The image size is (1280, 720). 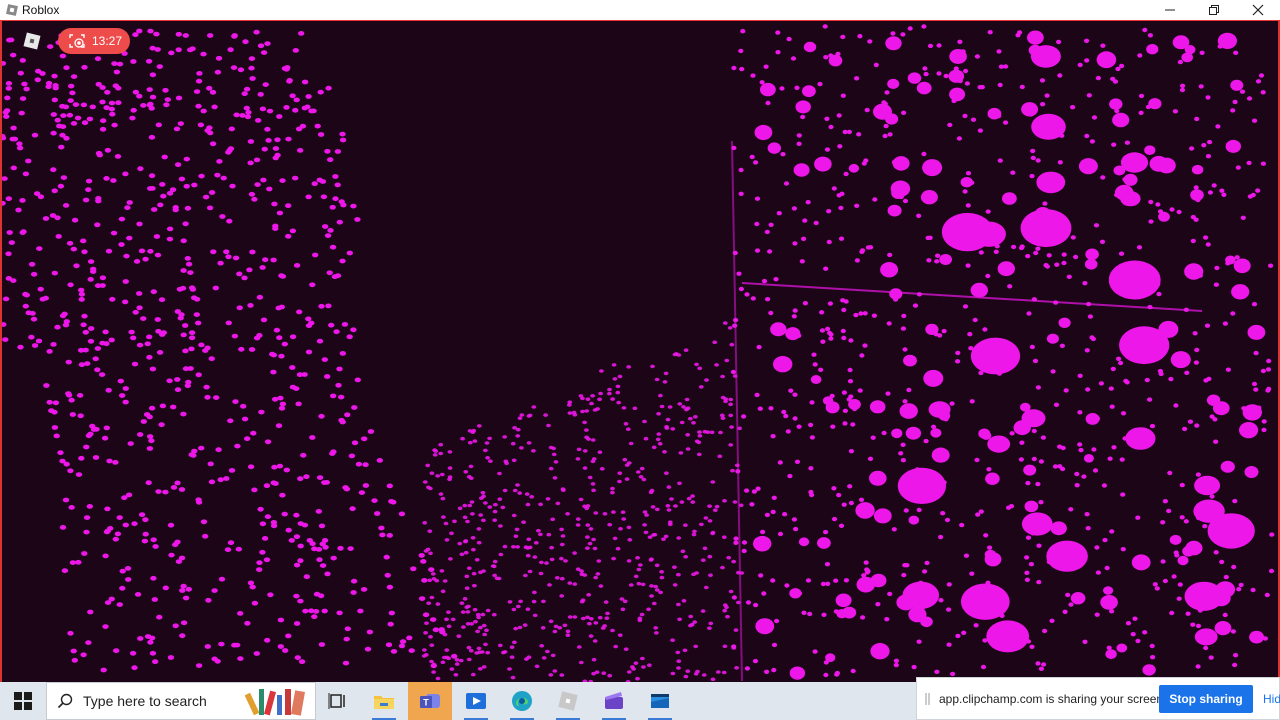 I want to click on drag-handle-icon, so click(x=928, y=699).